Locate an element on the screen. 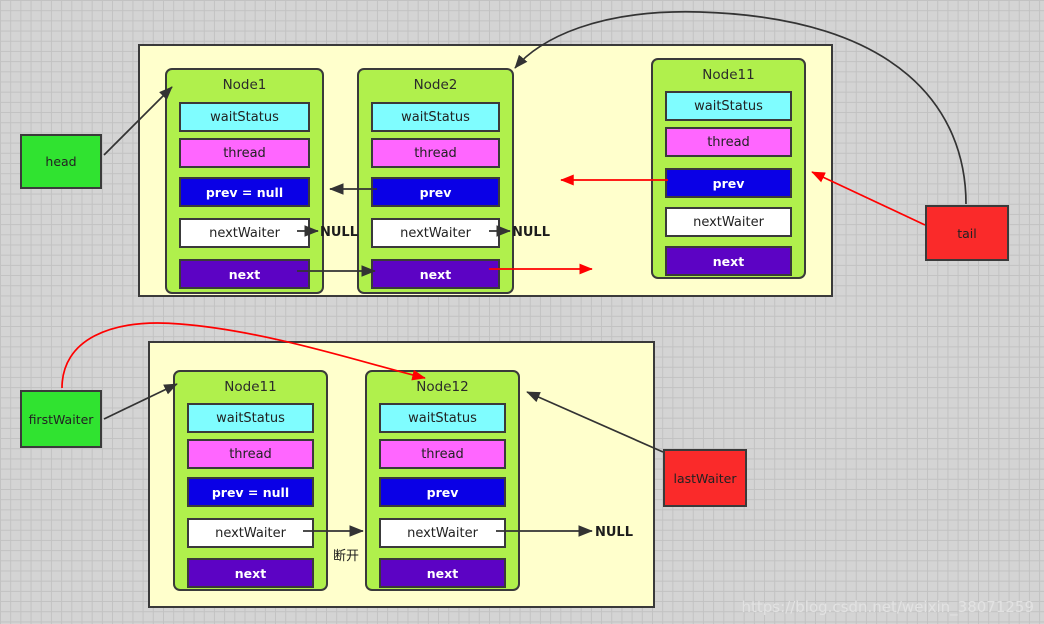 This screenshot has width=1044, height=624. node-title: Node2 is located at coordinates (435, 85).